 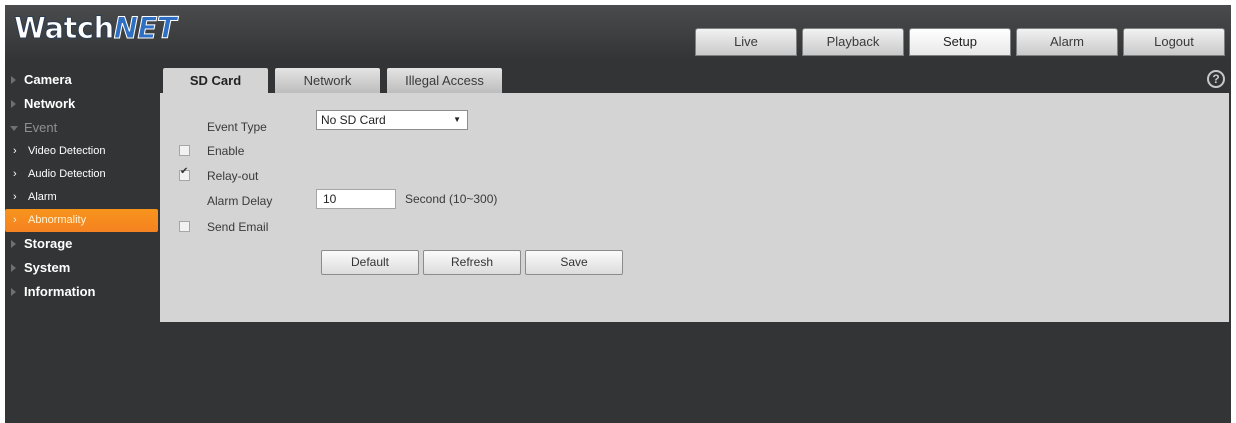 I want to click on sidebar-item-camera: Camera, so click(x=82, y=80).